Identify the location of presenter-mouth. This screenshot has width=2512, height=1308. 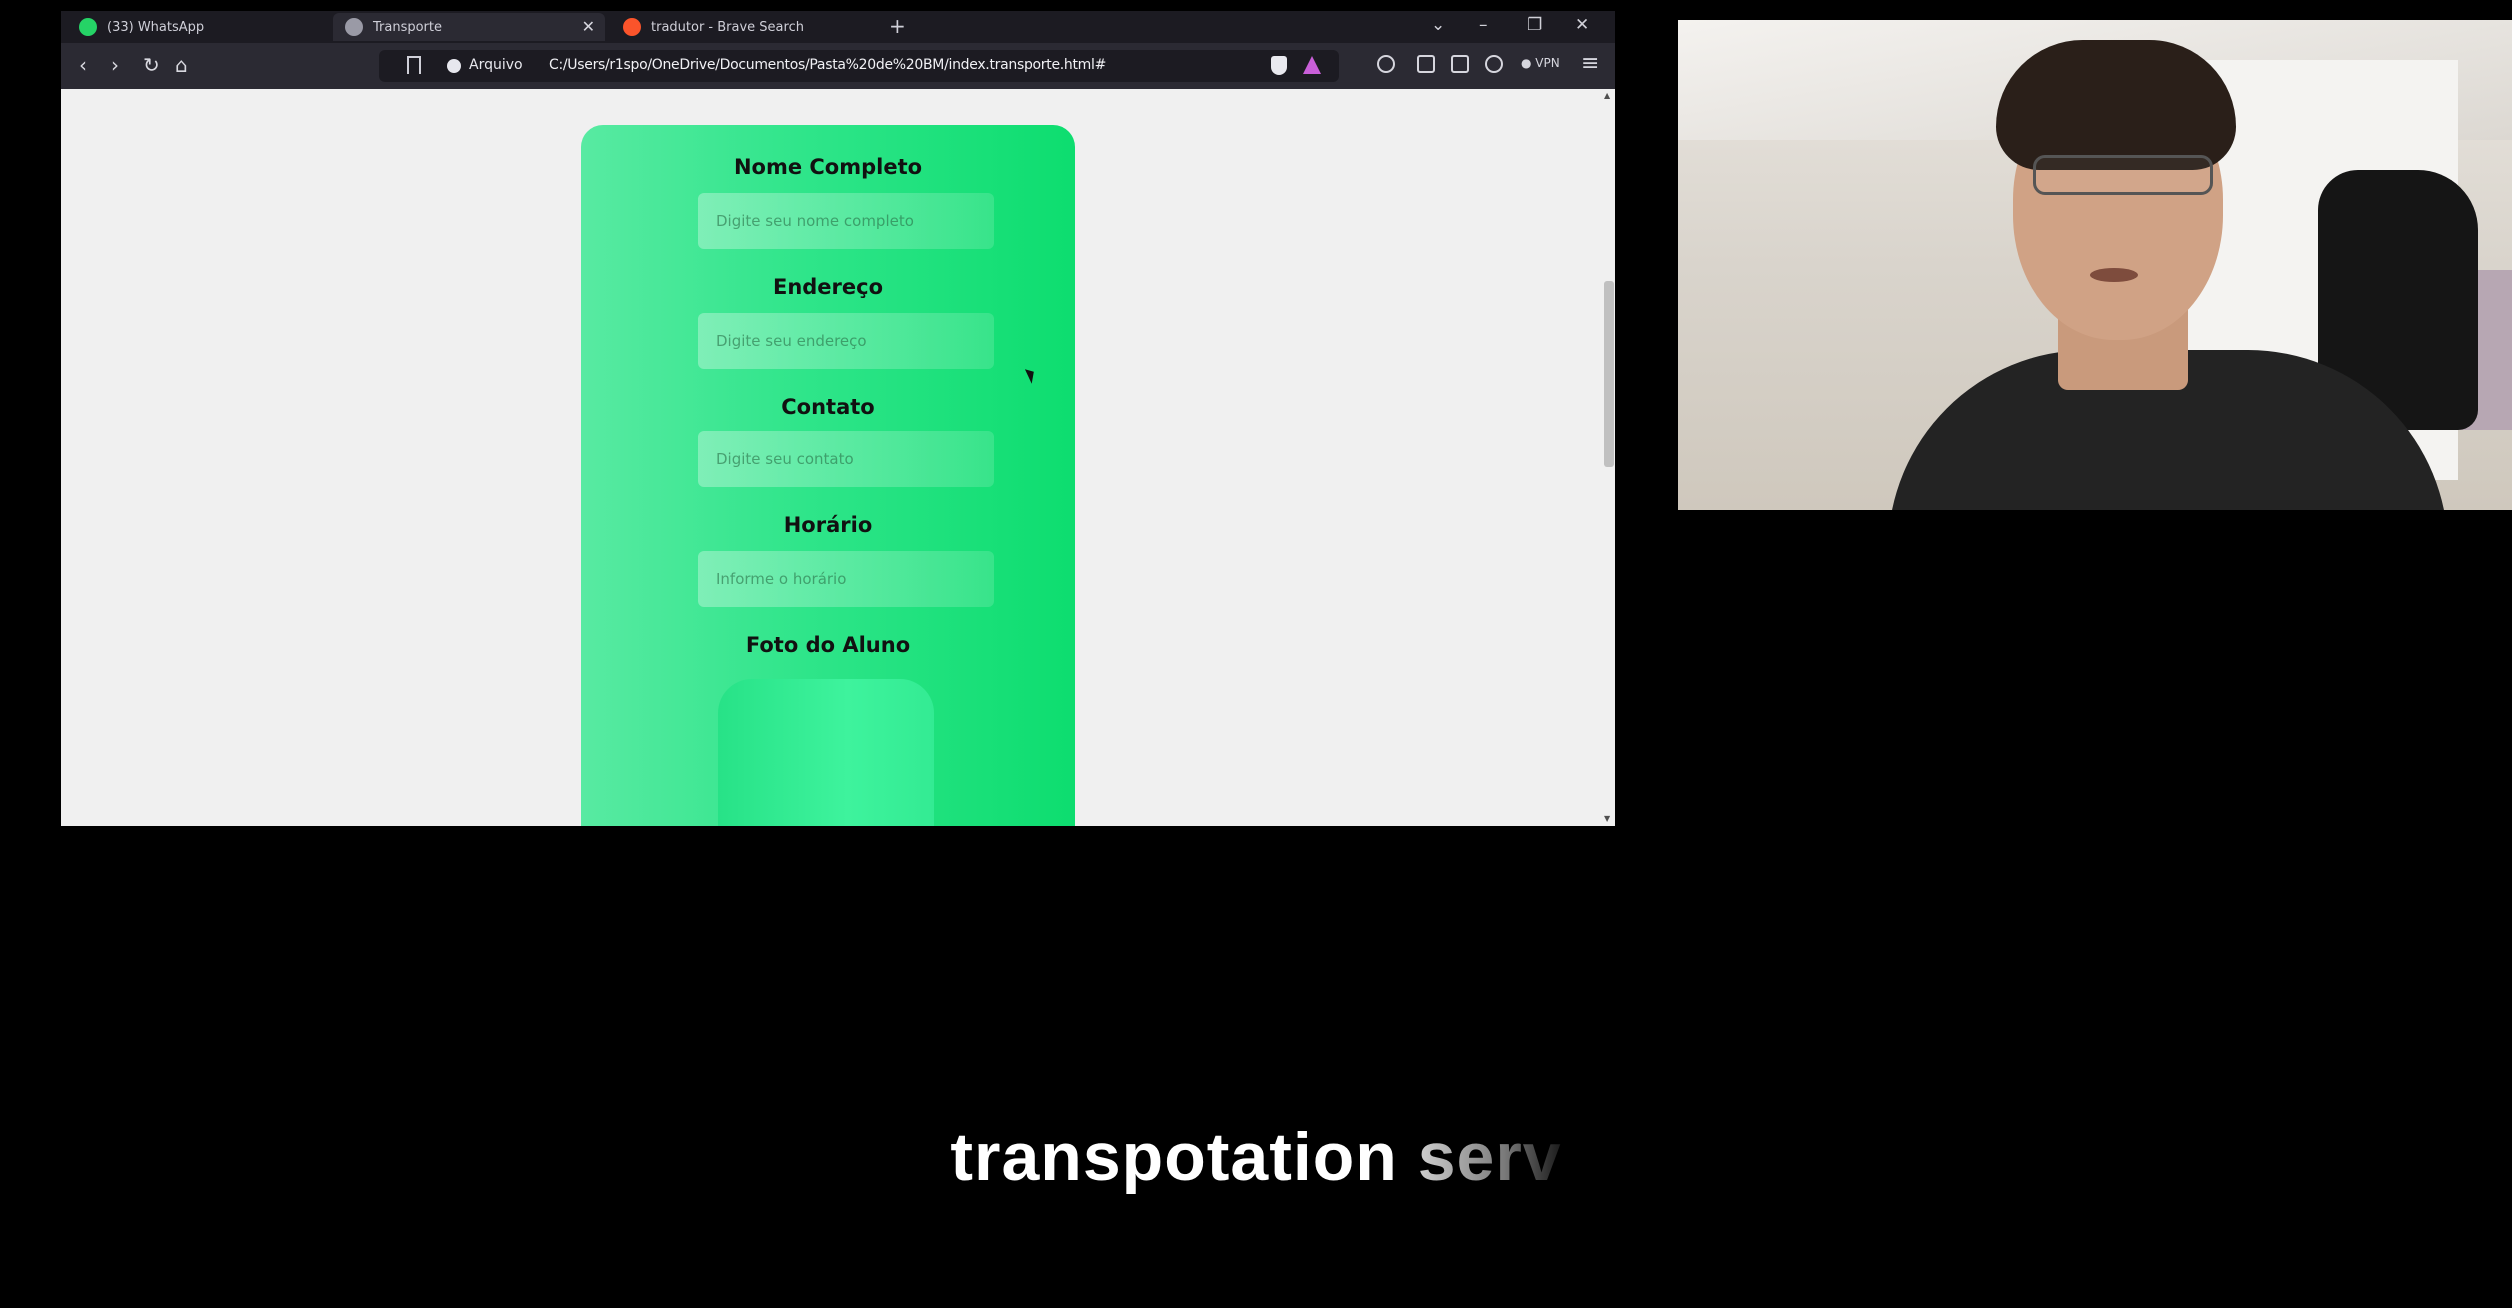
(2114, 275).